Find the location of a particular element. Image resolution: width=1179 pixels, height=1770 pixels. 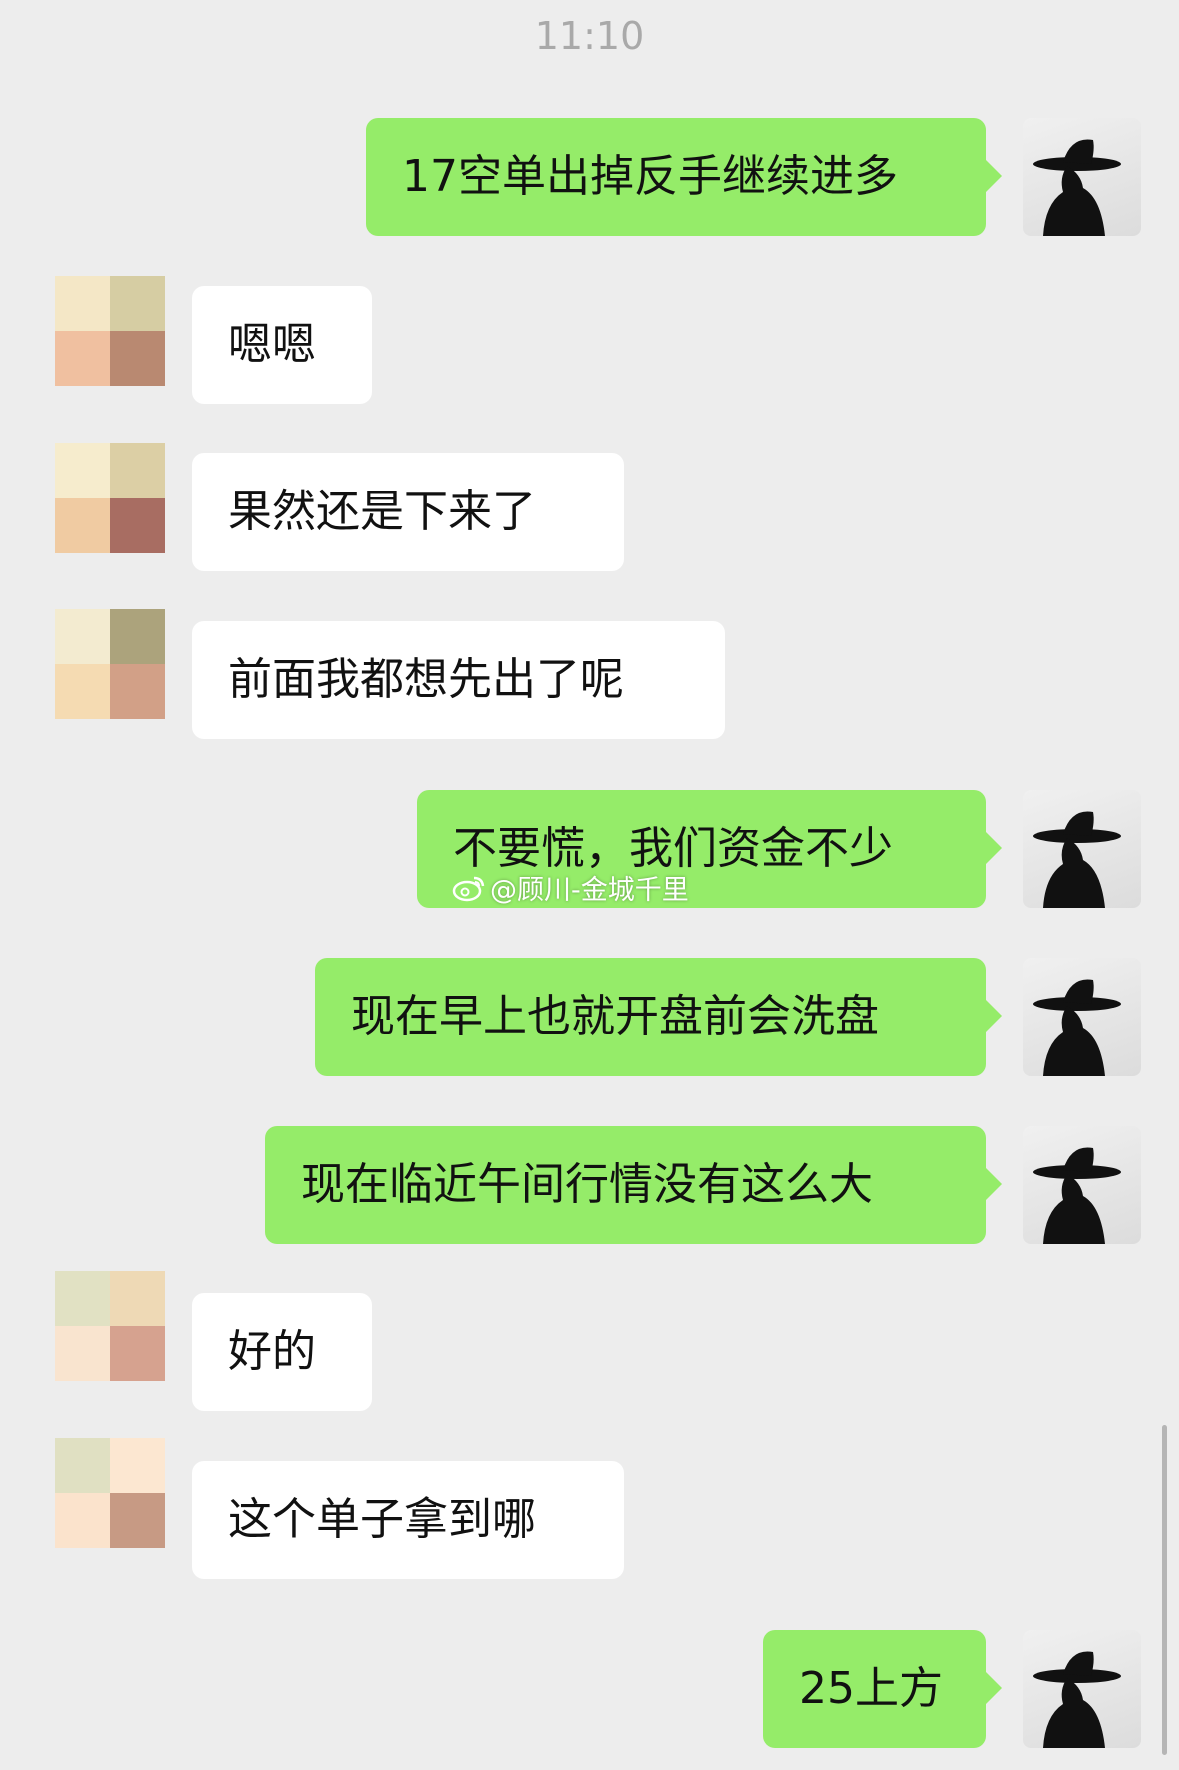

scrollbar is located at coordinates (1164, 1590).